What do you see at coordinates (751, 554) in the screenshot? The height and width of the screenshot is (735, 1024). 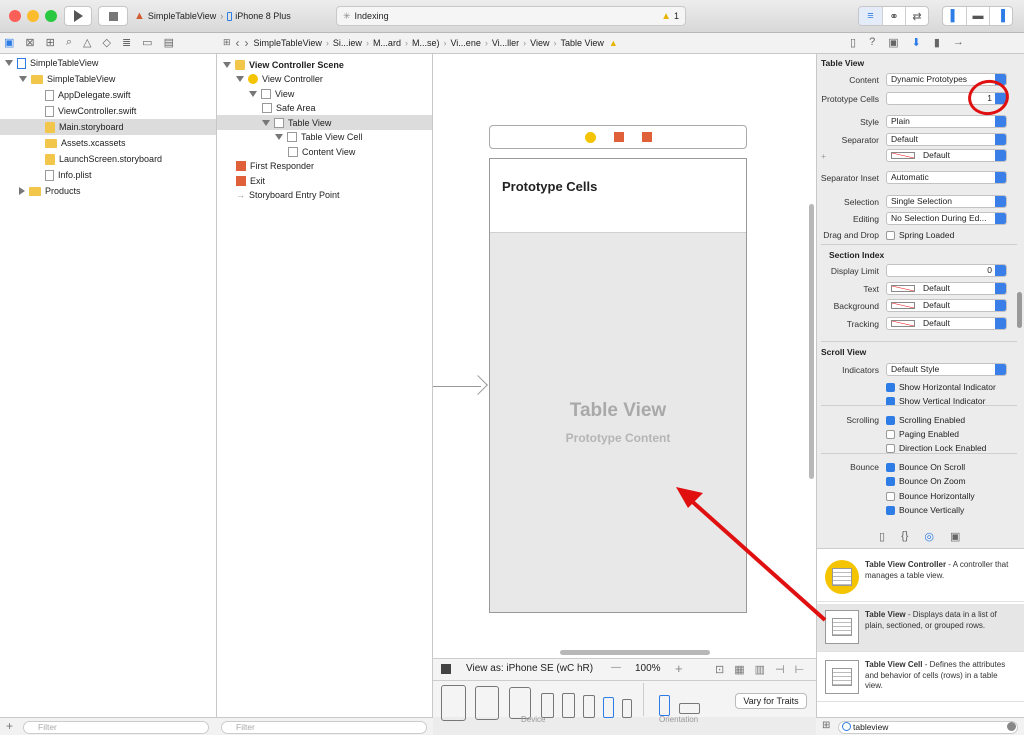 I see `annotation-arrow-icon` at bounding box center [751, 554].